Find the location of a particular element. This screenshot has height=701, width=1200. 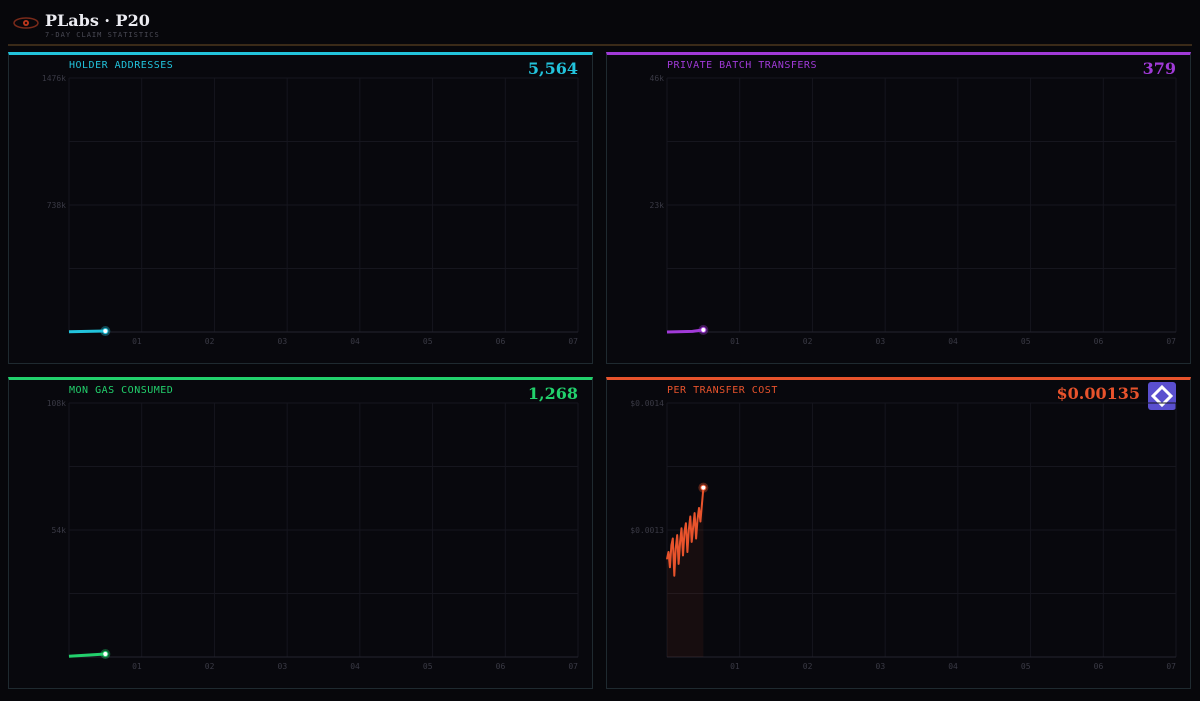

y-tick-label: 108k is located at coordinates (56, 403).